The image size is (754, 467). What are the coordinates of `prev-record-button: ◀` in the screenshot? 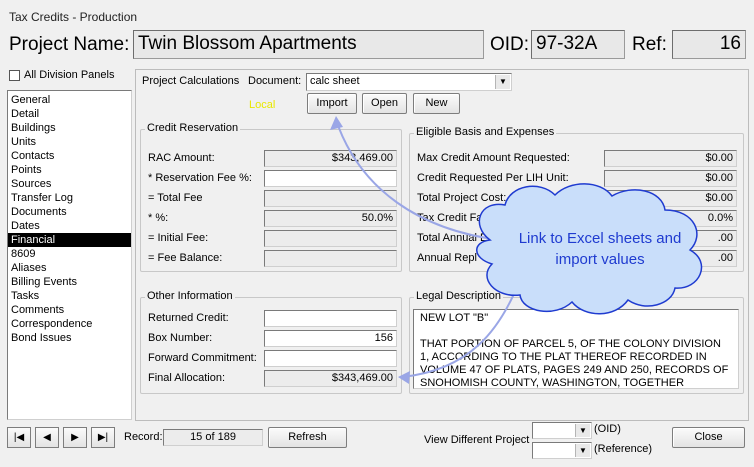 It's located at (47, 437).